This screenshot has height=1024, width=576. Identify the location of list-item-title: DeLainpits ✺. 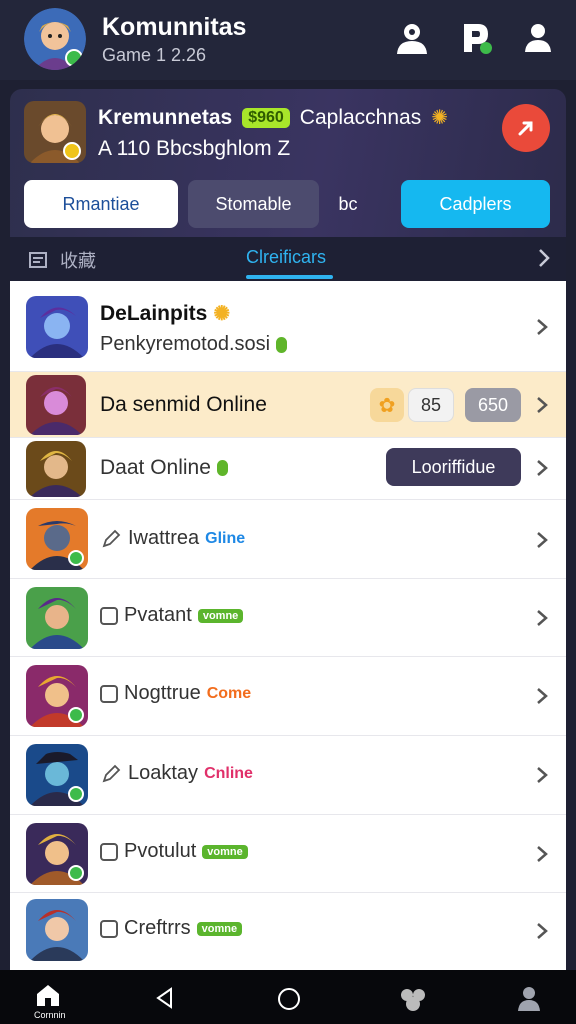
(165, 313).